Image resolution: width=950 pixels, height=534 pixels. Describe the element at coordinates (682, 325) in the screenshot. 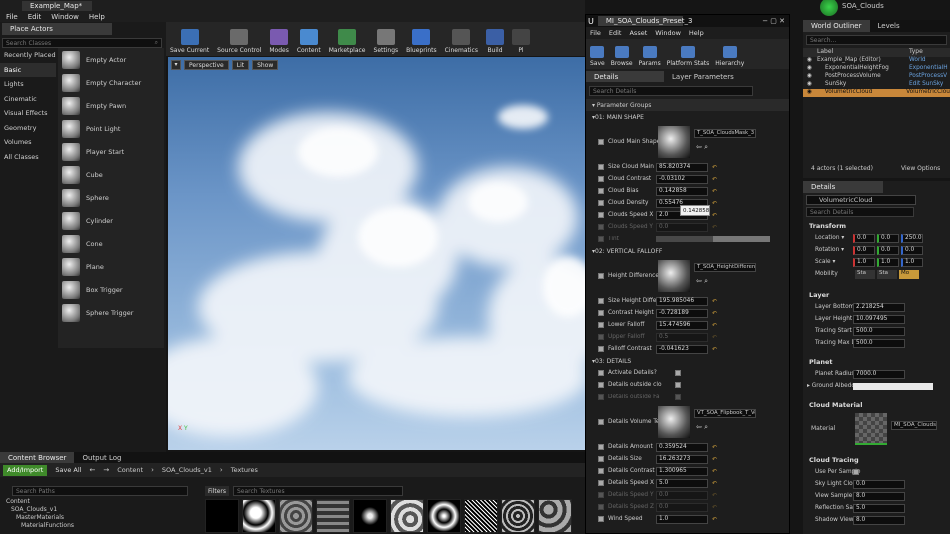

I see `param-value-field: 15.474596` at that location.